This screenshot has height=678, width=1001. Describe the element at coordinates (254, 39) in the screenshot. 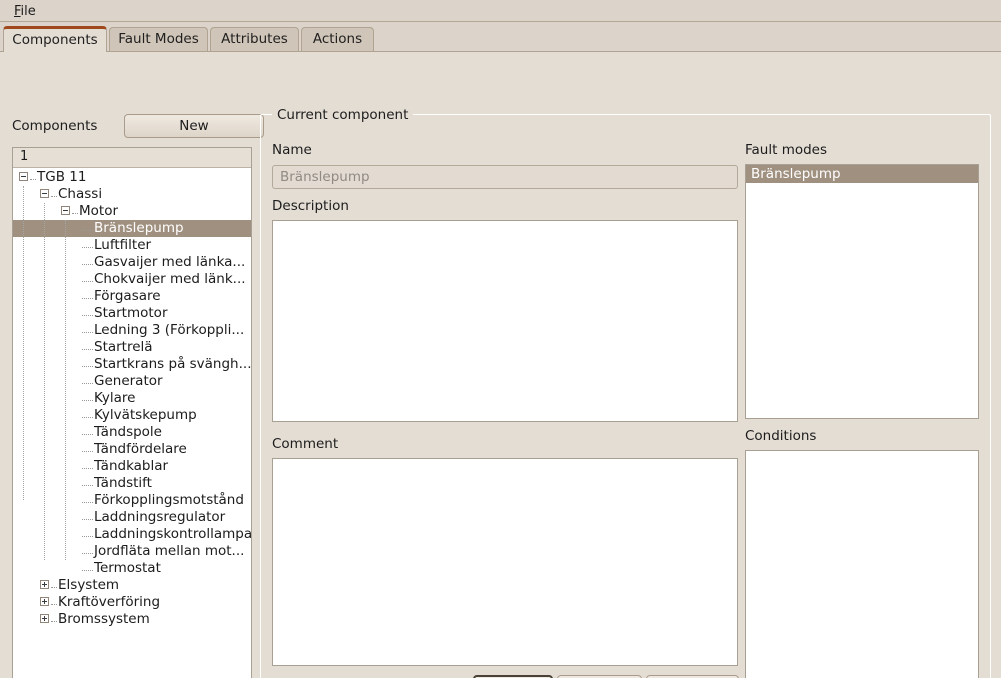

I see `tab-attributes: Attributes` at that location.